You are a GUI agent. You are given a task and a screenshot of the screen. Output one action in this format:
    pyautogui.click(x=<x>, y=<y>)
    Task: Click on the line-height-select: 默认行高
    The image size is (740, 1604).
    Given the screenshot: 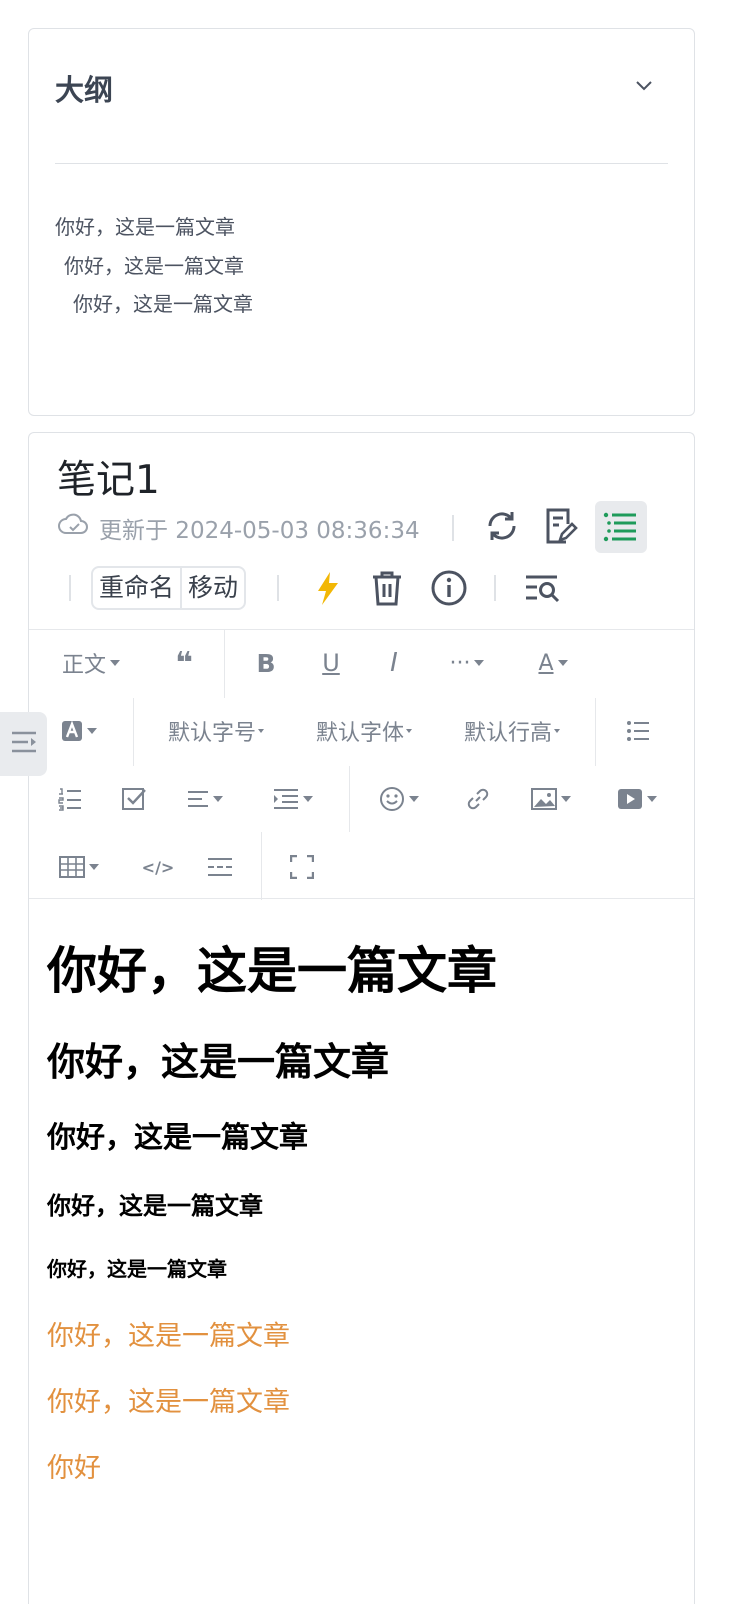 What is the action you would take?
    pyautogui.click(x=512, y=731)
    